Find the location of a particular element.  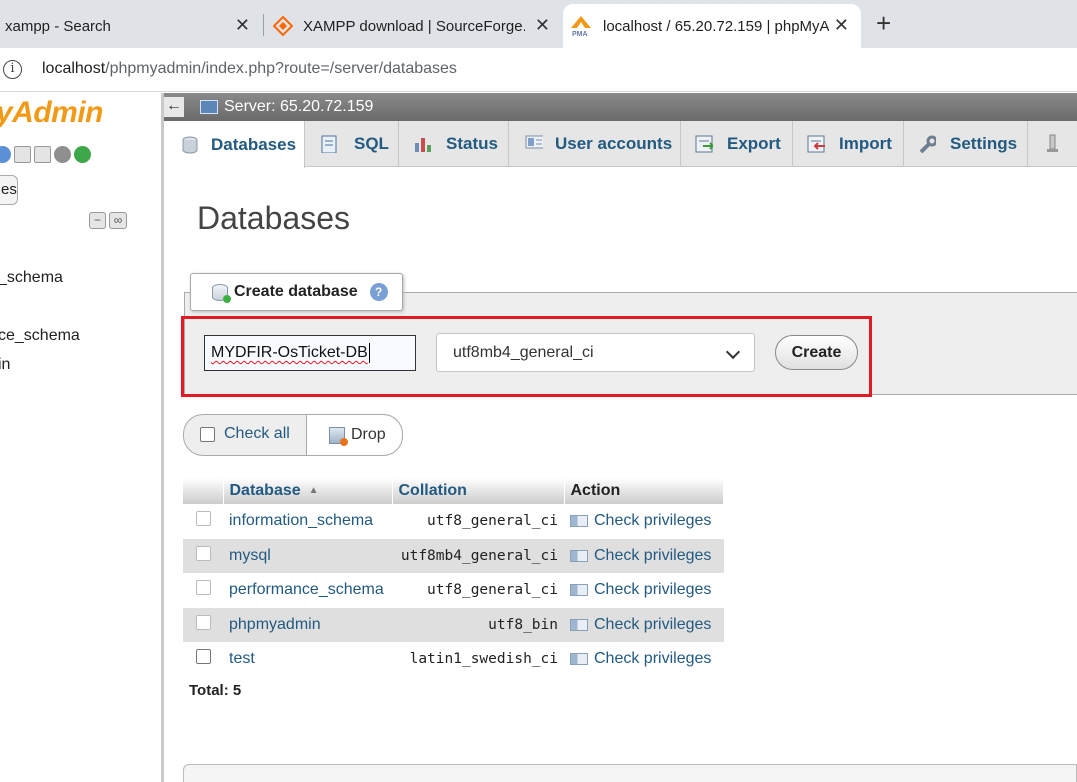

database-name-link: test is located at coordinates (307, 659).